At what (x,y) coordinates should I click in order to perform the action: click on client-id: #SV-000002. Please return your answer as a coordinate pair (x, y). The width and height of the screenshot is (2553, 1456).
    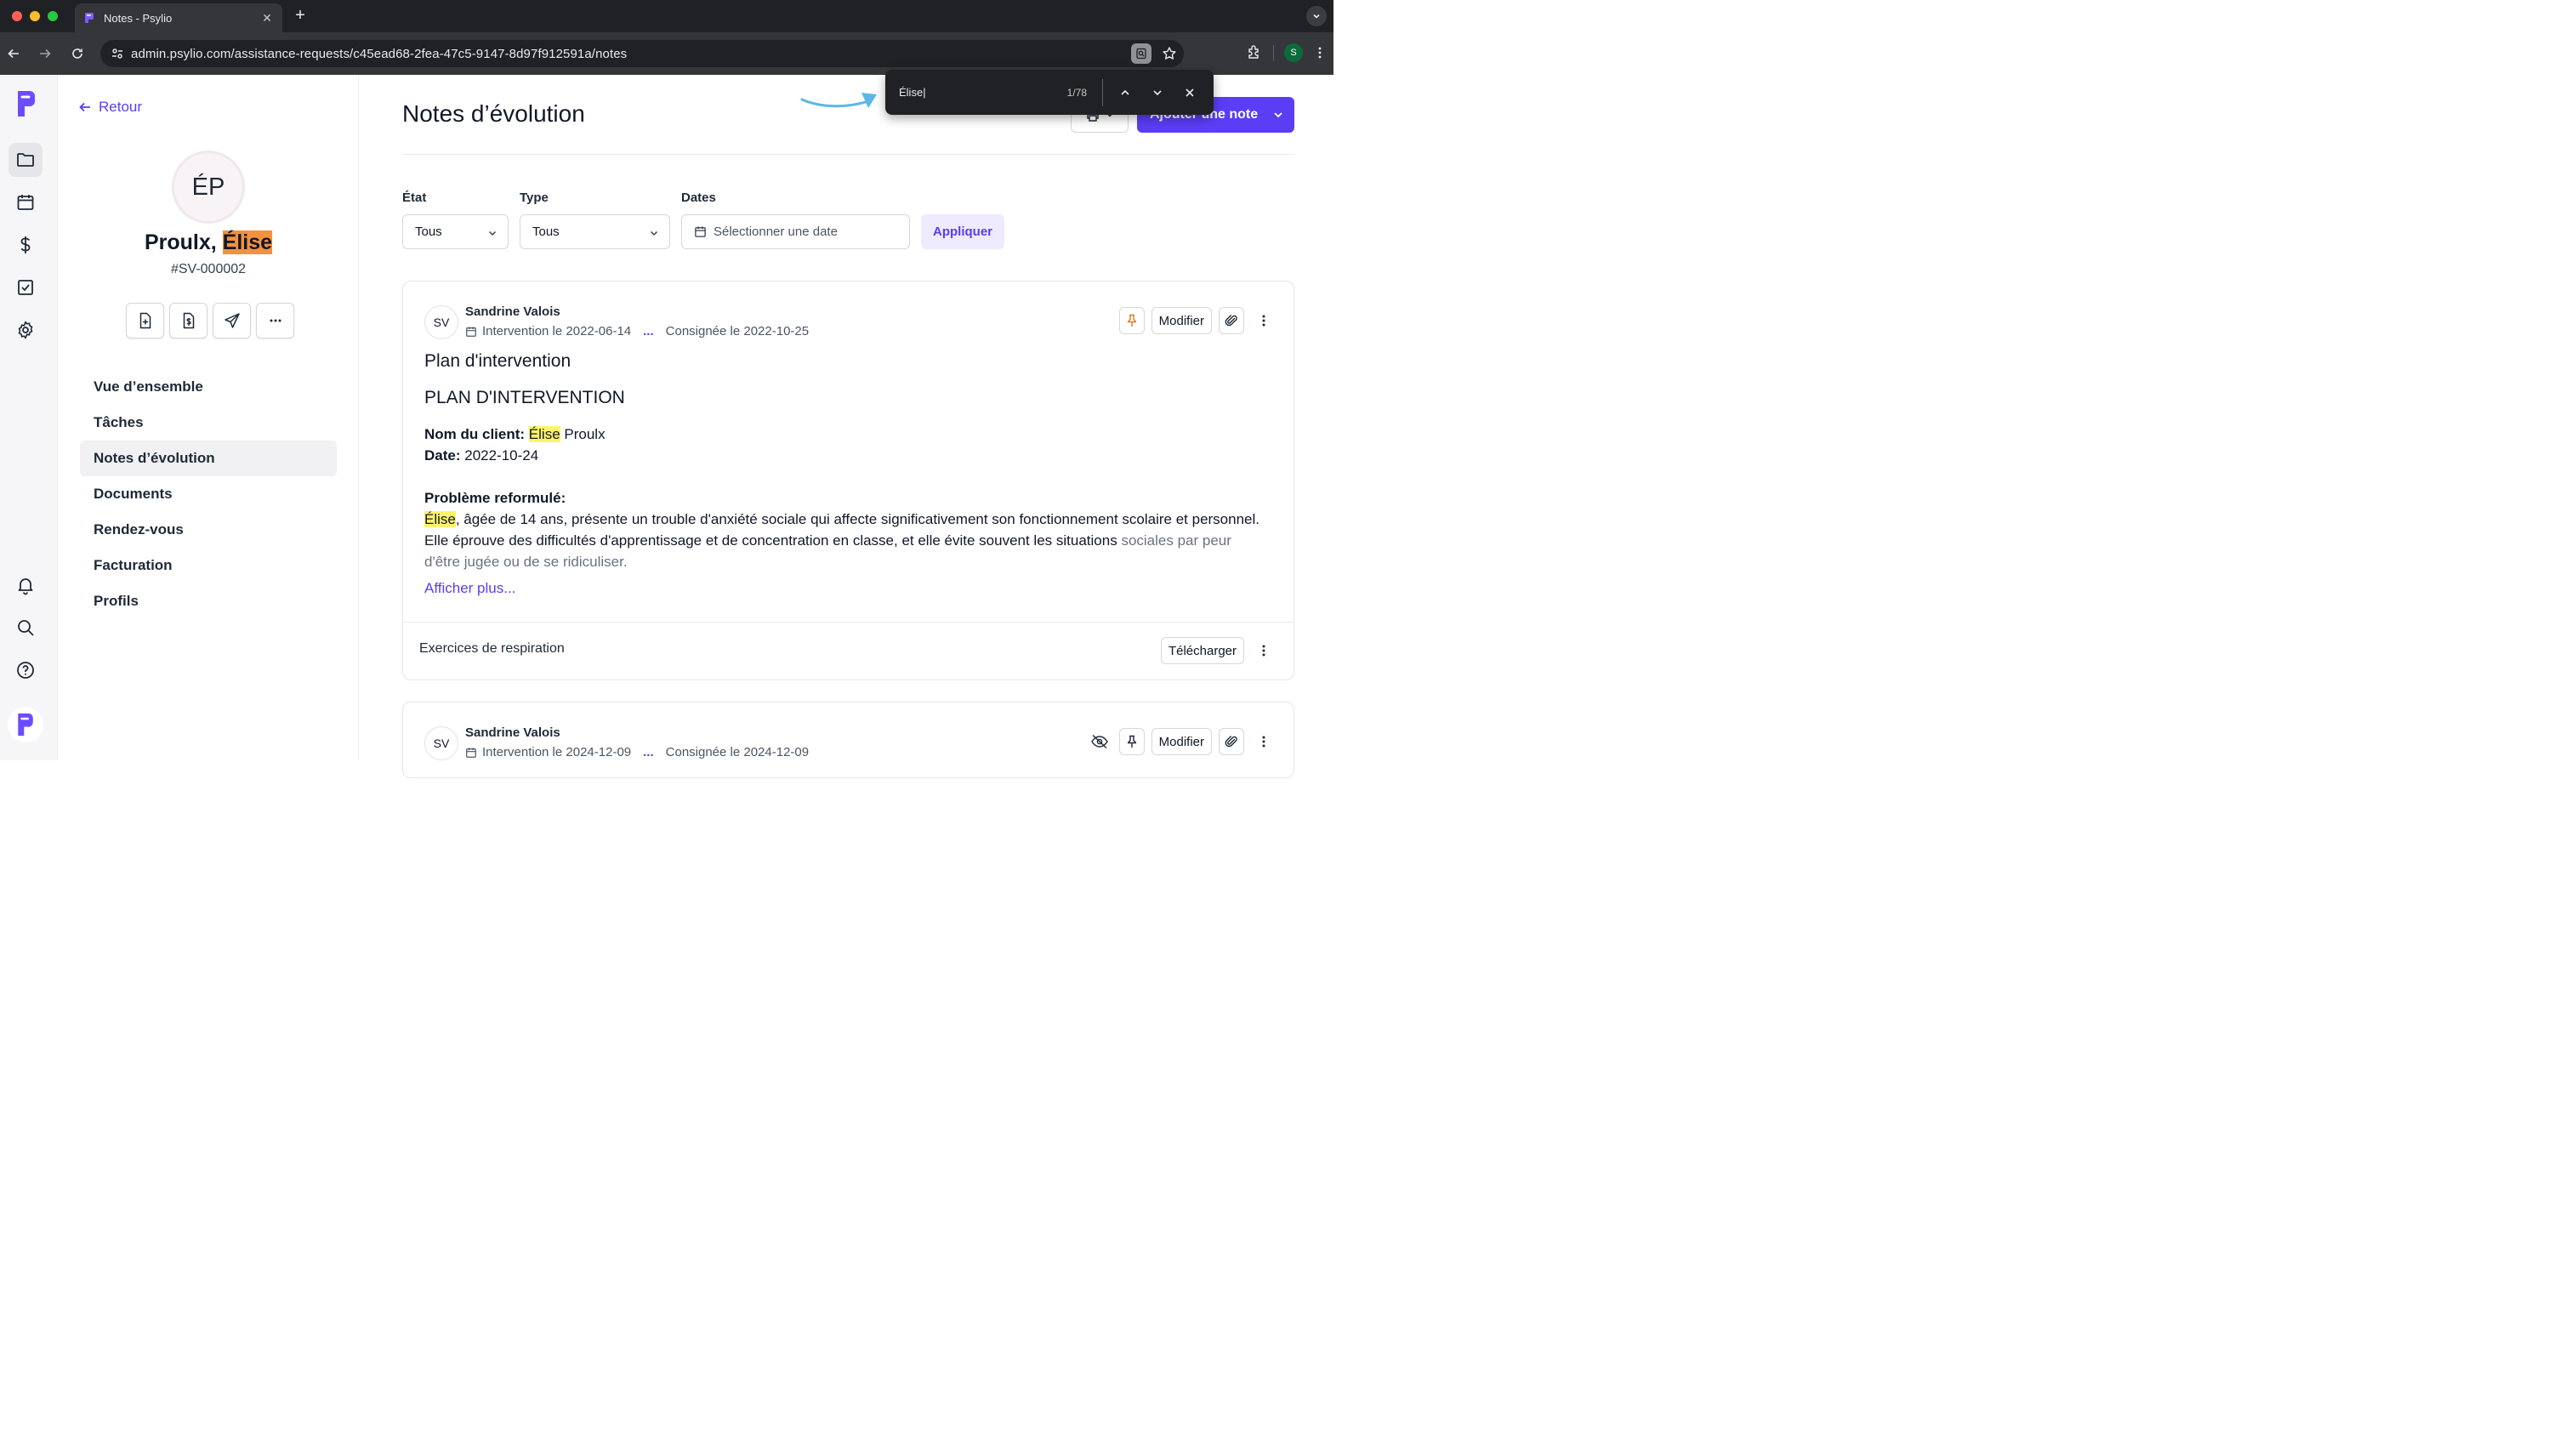
    Looking at the image, I should click on (208, 269).